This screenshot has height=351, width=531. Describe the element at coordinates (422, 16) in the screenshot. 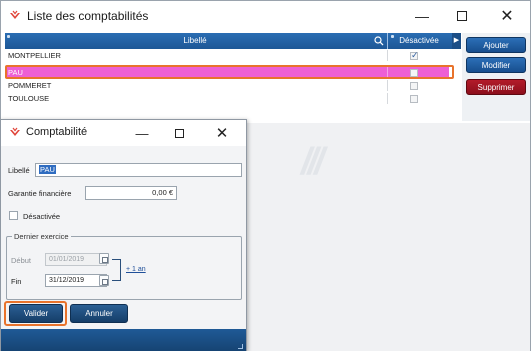

I see `minimize-button: —` at that location.